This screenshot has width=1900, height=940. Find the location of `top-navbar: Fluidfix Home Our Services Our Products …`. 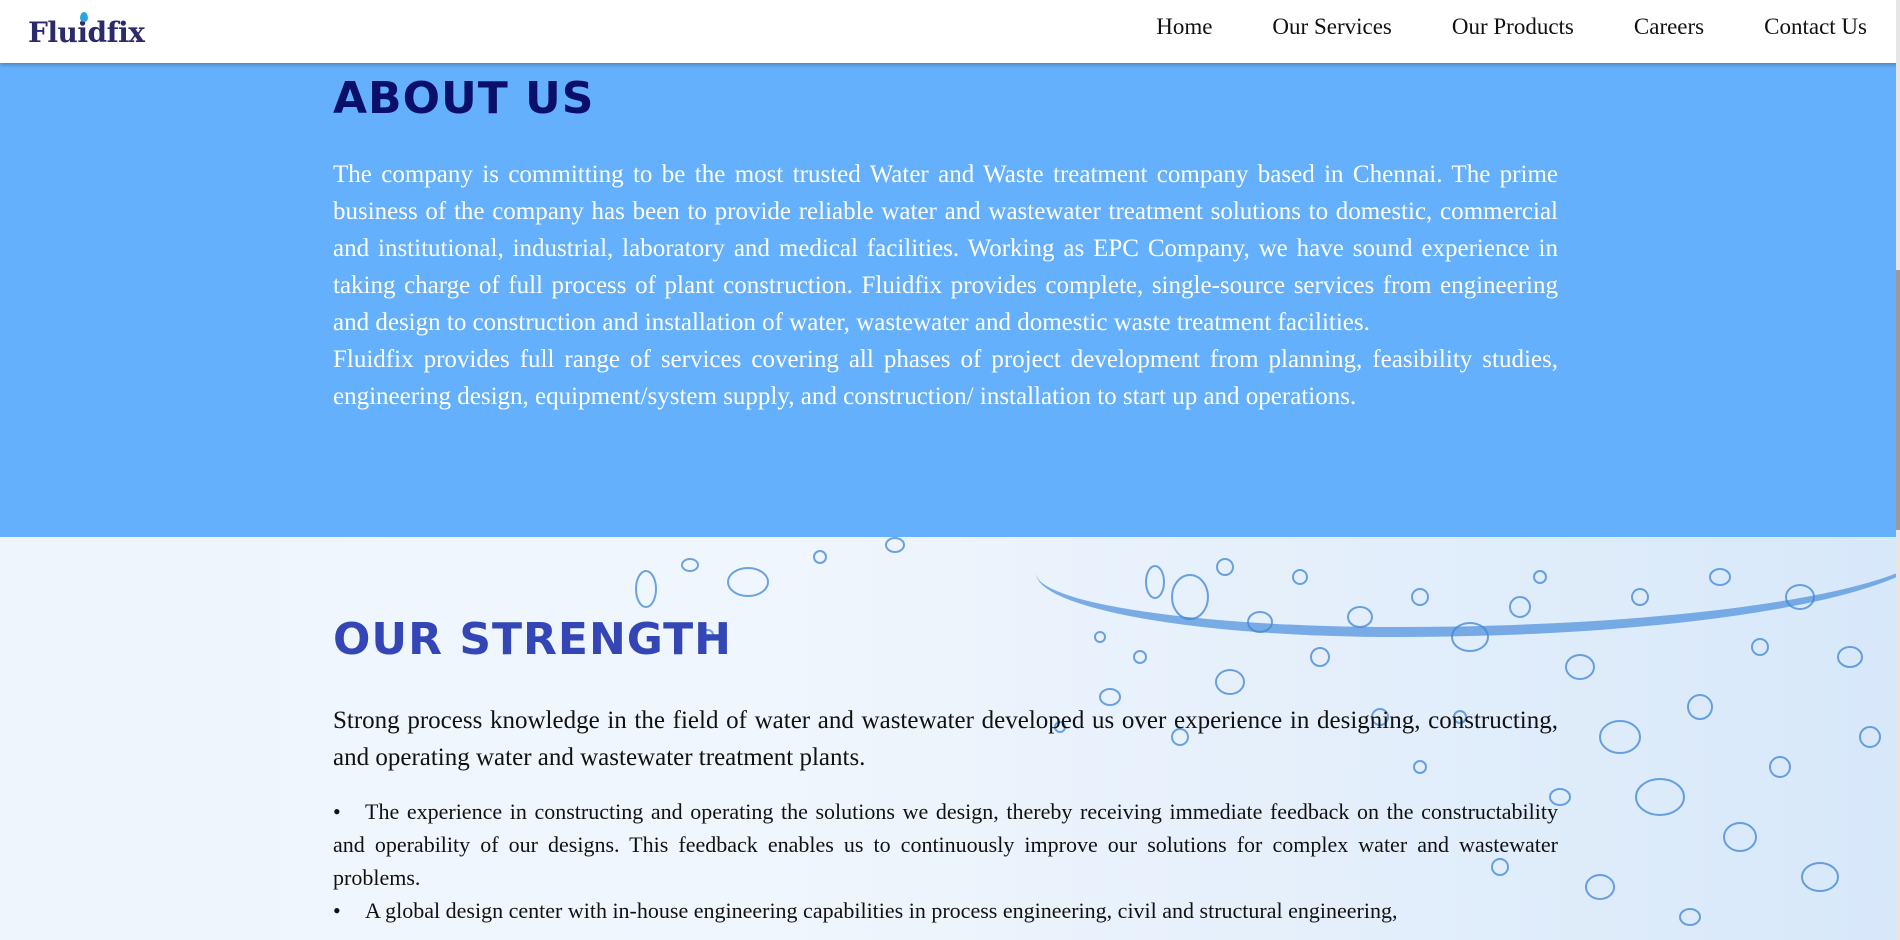

top-navbar: Fluidfix Home Our Services Our Products … is located at coordinates (950, 31).